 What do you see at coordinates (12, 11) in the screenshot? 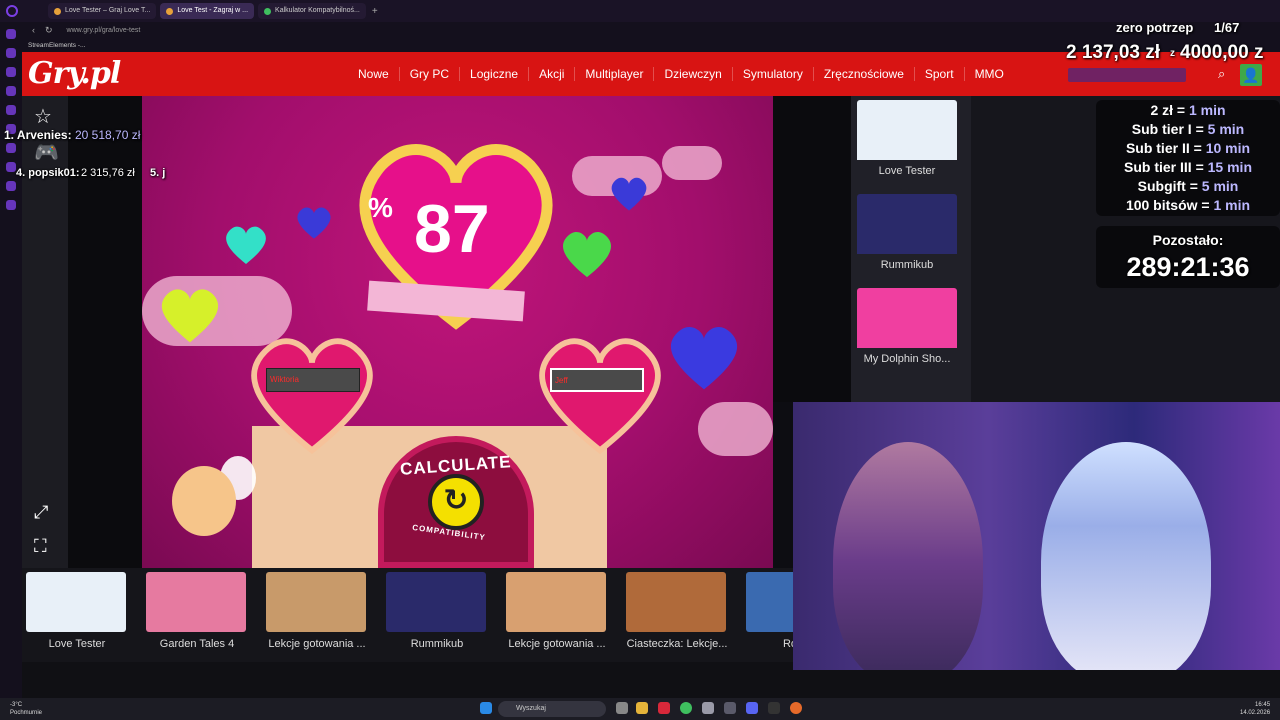
I see `opera-logo-icon` at bounding box center [12, 11].